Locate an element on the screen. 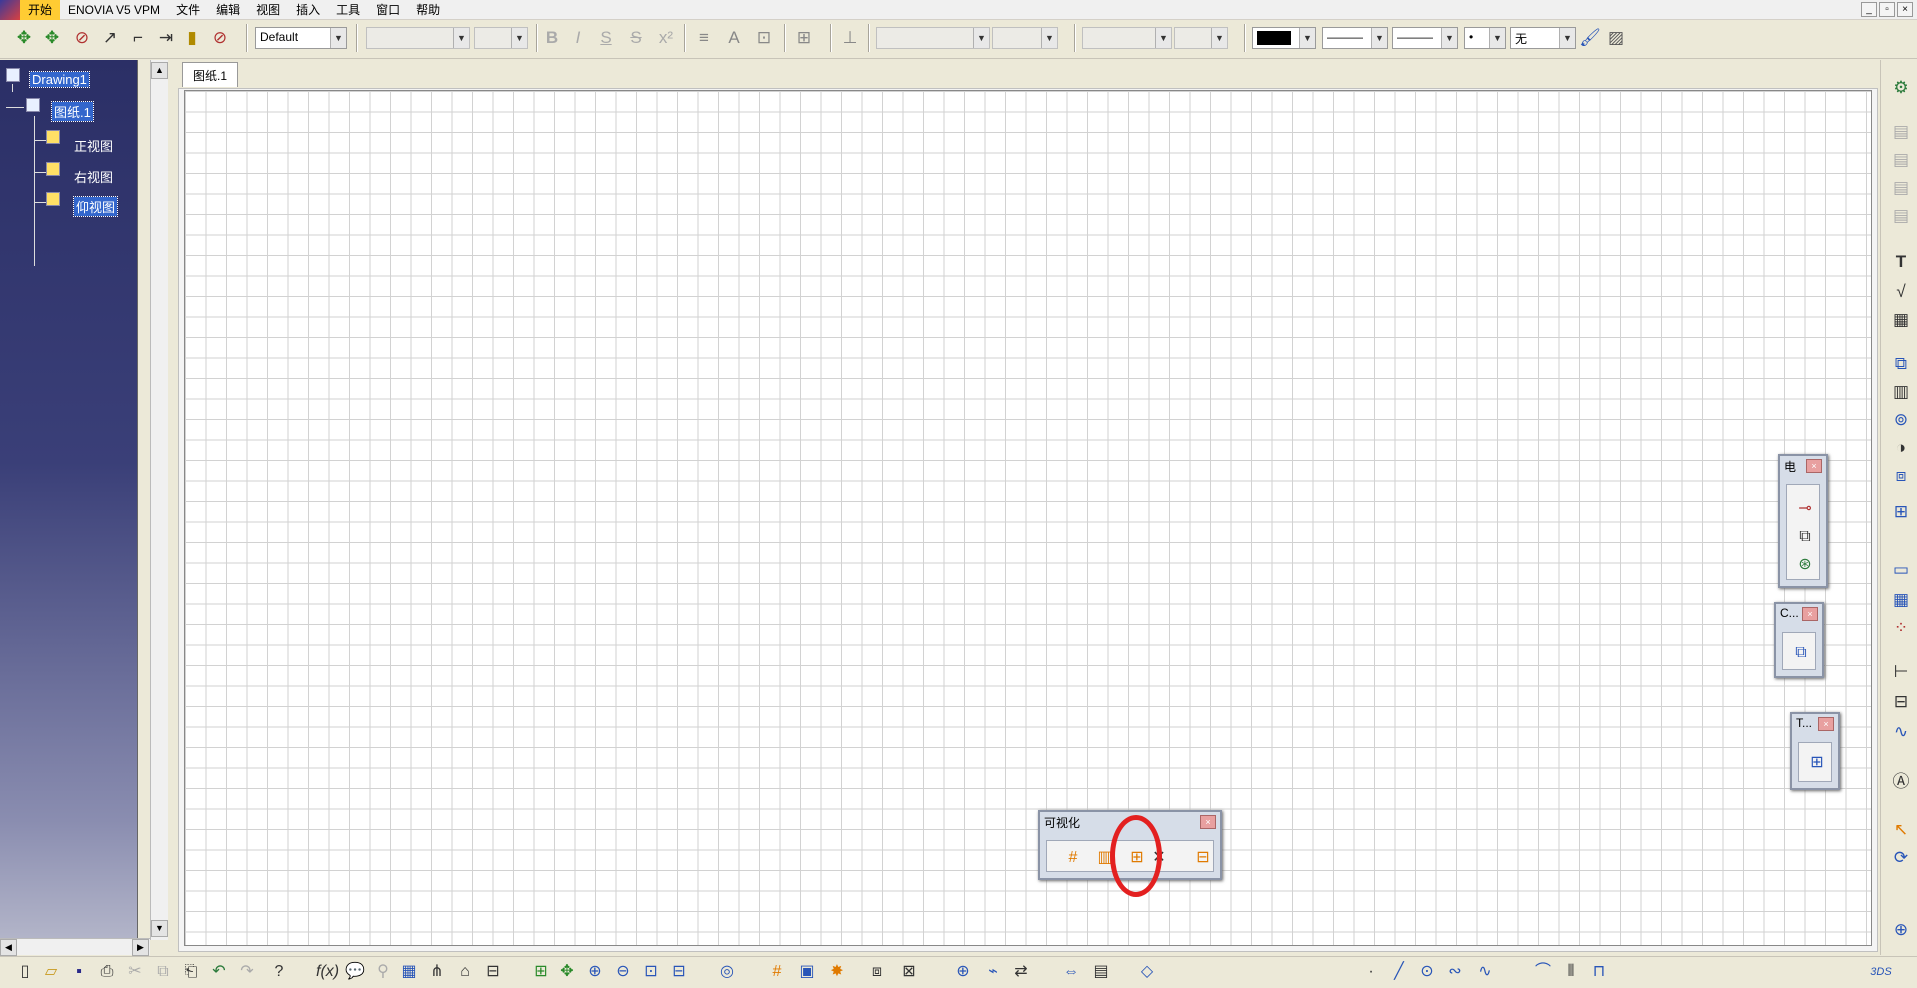 The image size is (1917, 988). spline-tool-icon: ∾ is located at coordinates (1455, 972).